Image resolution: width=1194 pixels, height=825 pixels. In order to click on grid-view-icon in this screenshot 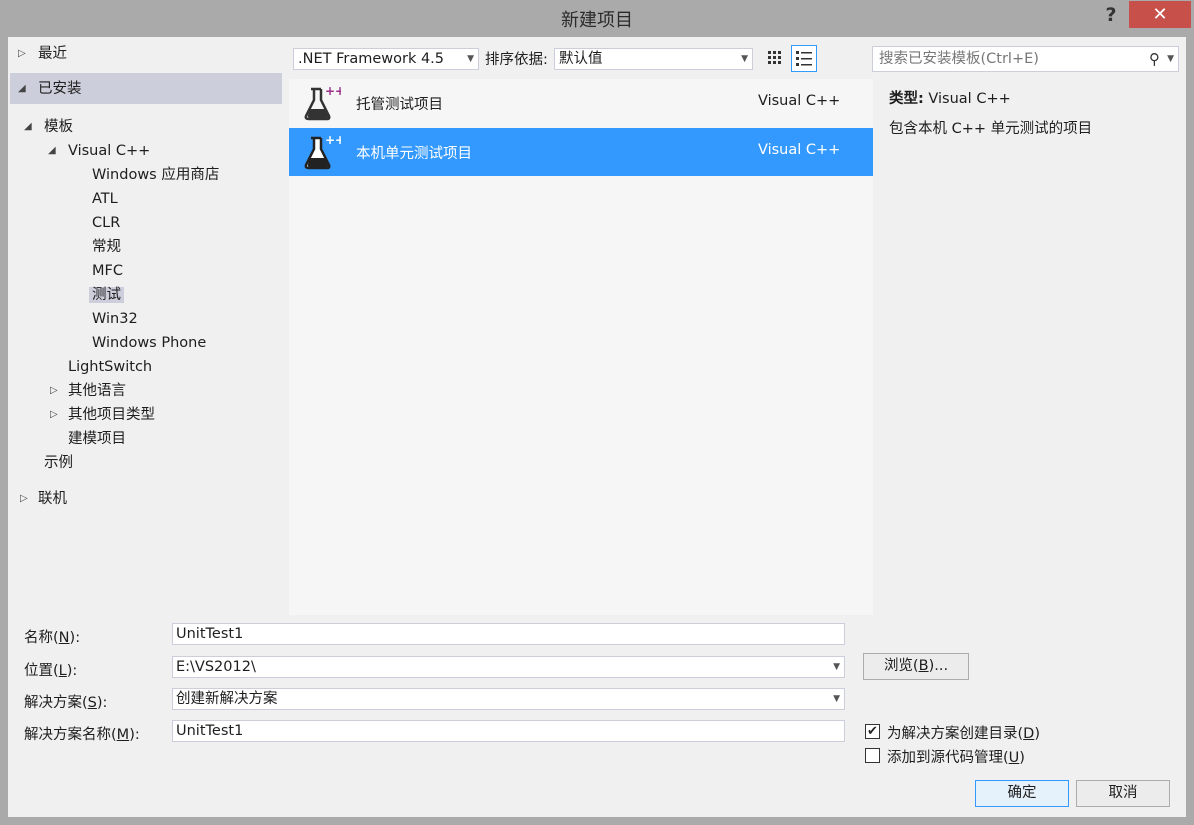, I will do `click(774, 57)`.